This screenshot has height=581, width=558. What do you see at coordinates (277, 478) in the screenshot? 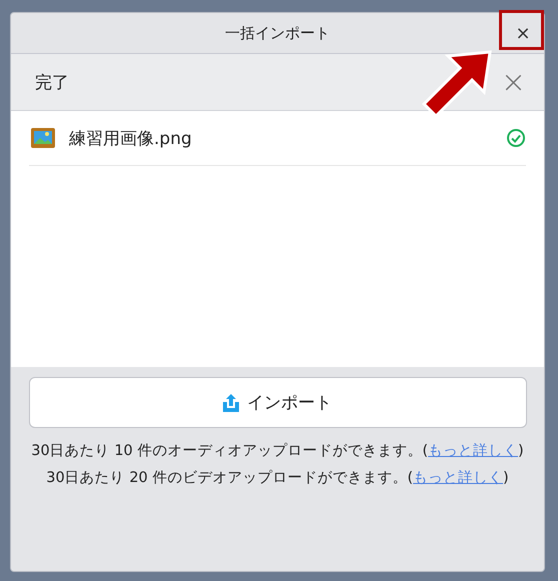
I see `upload-limit-note: 30日あたり 20 件のビデオアップロードができます。(もっと詳しく)` at bounding box center [277, 478].